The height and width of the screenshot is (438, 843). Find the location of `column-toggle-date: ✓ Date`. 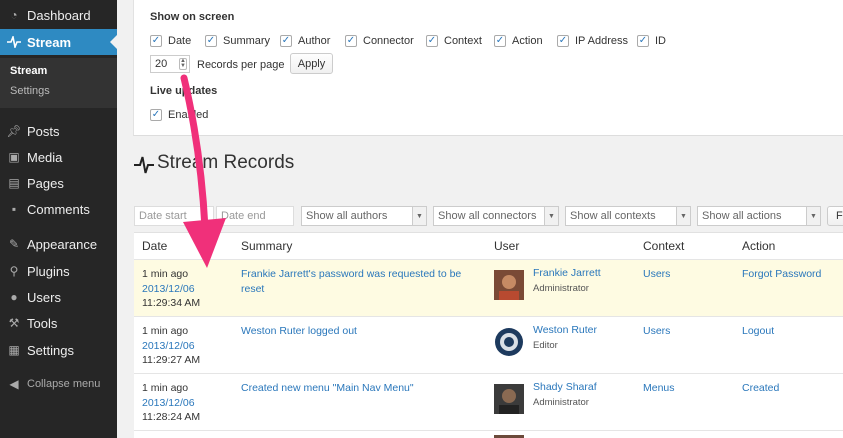

column-toggle-date: ✓ Date is located at coordinates (170, 41).